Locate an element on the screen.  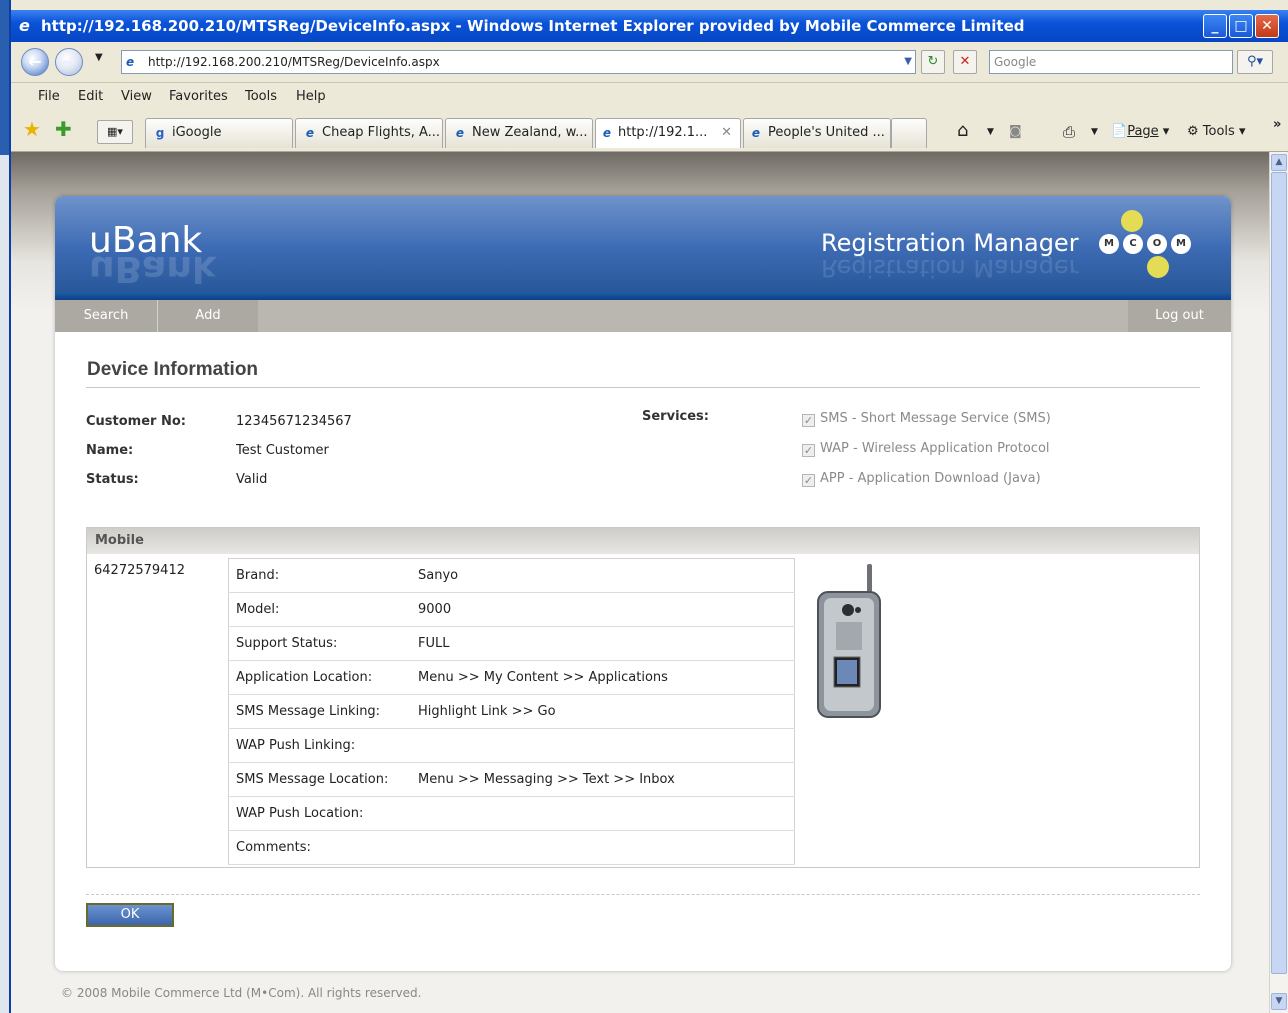
table-row: Model: 9000 is located at coordinates (511, 609).